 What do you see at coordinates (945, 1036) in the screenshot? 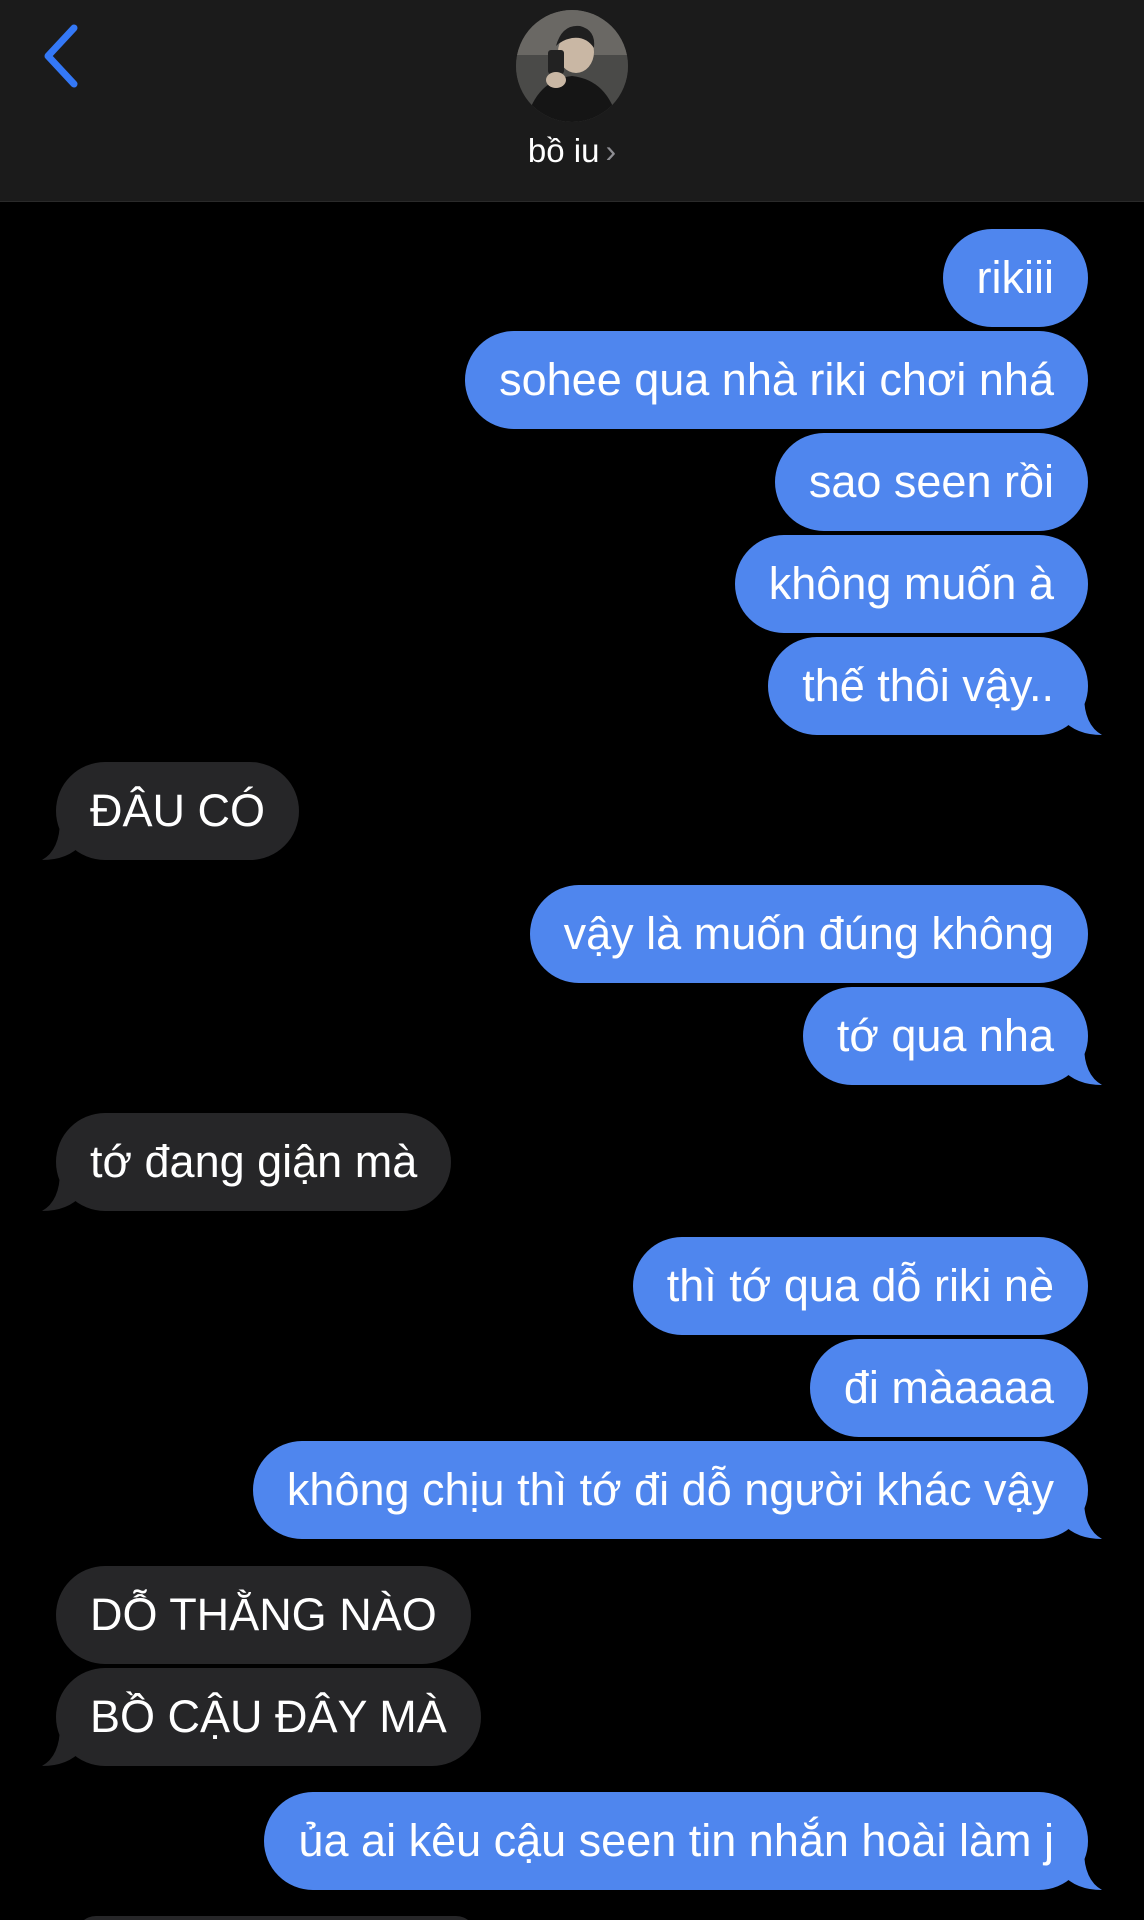
I see `message-sent: tớ qua nha` at bounding box center [945, 1036].